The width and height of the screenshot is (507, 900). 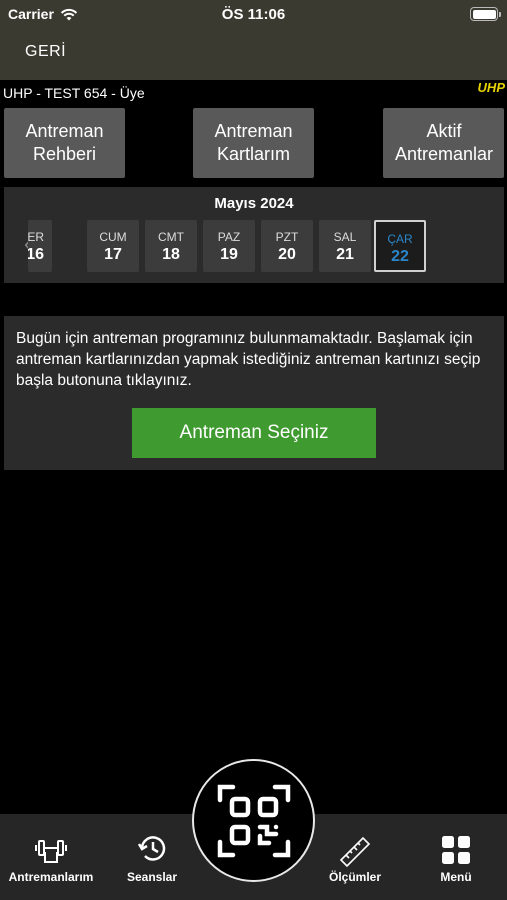 What do you see at coordinates (400, 256) in the screenshot?
I see `day-date: 22` at bounding box center [400, 256].